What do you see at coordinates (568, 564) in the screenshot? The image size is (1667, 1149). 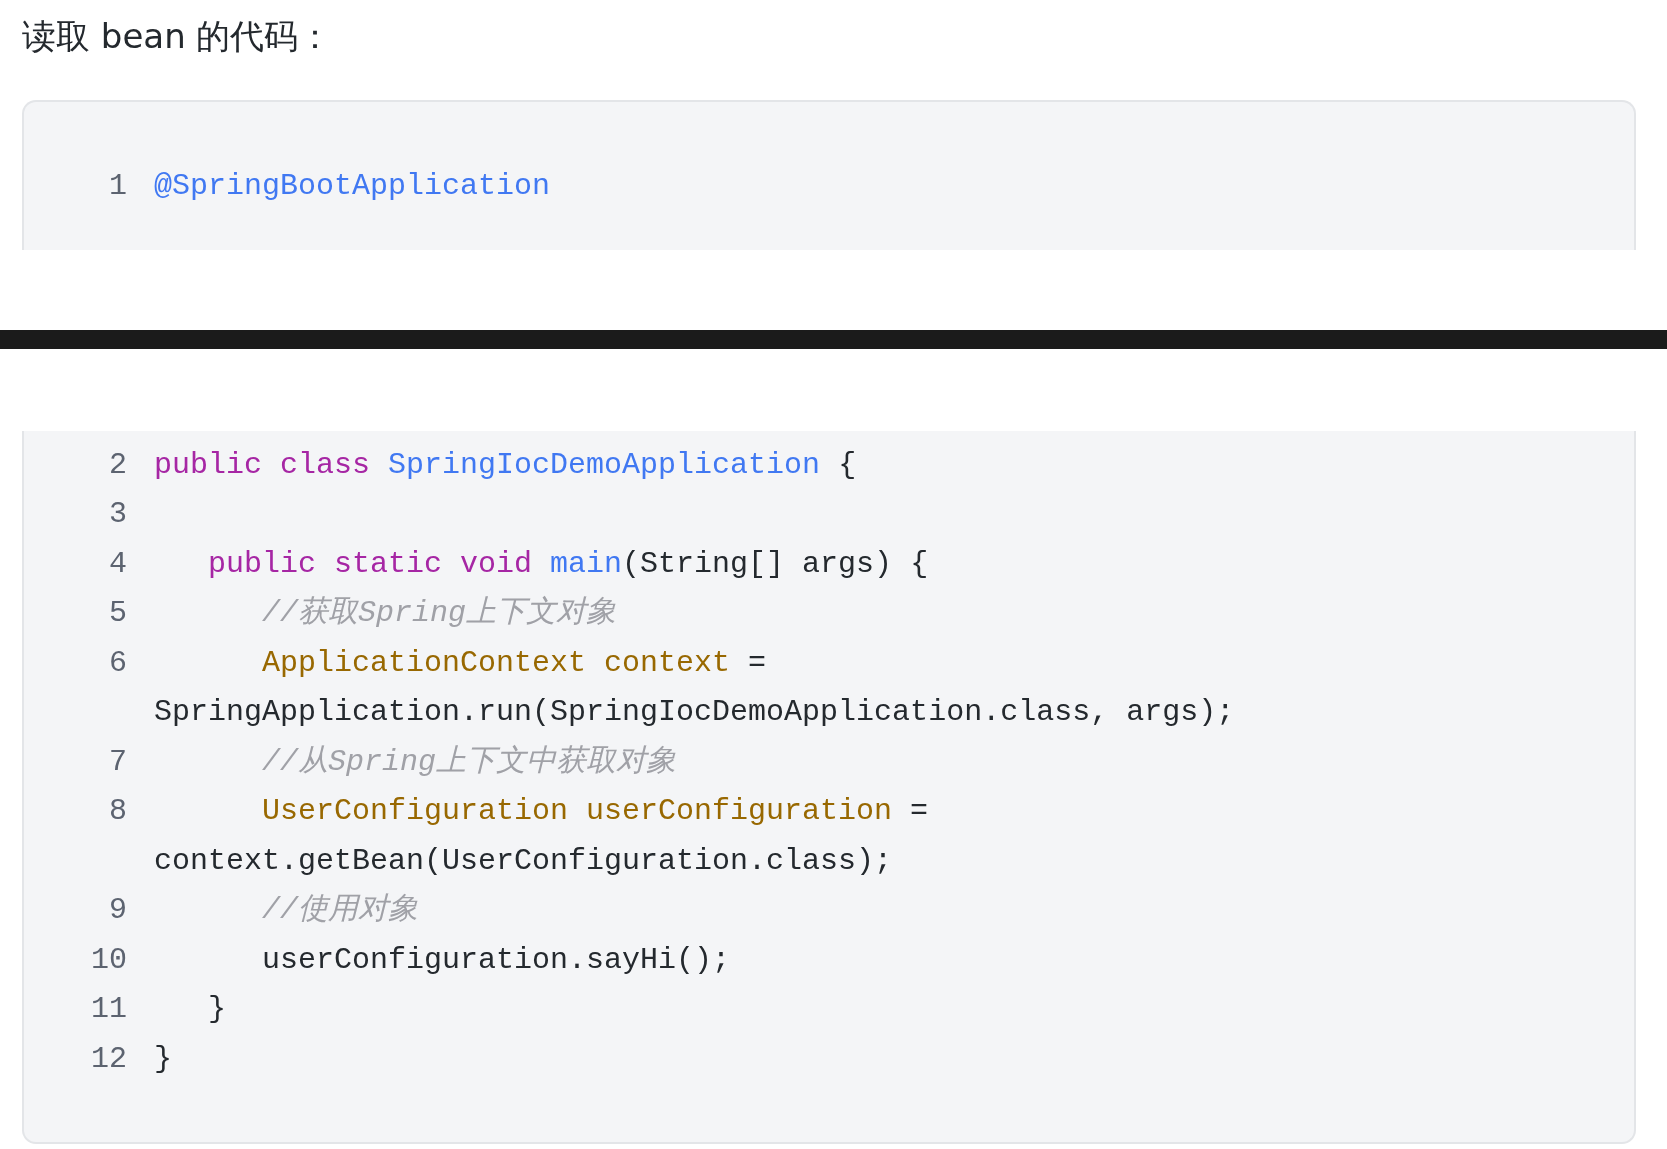 I see `code-line: public static void main(String[] args) {` at bounding box center [568, 564].